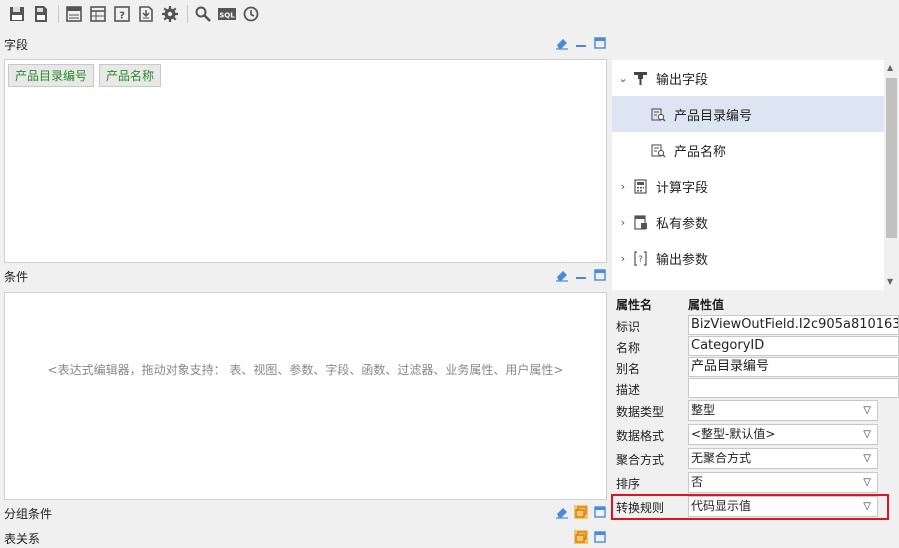 This screenshot has width=899, height=548. Describe the element at coordinates (748, 186) in the screenshot. I see `tree-item-calculated-fields: › 计算字段` at that location.